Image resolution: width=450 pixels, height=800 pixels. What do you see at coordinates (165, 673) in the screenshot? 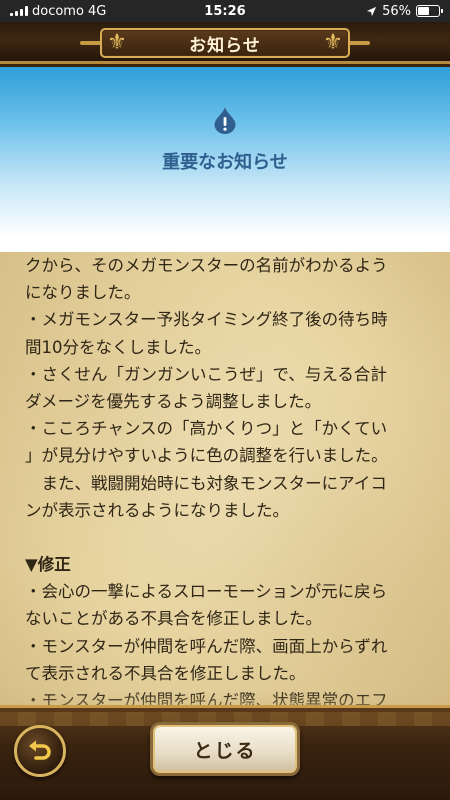
I see `notice-text-line: て表示される不具合を修正しました。` at bounding box center [165, 673].